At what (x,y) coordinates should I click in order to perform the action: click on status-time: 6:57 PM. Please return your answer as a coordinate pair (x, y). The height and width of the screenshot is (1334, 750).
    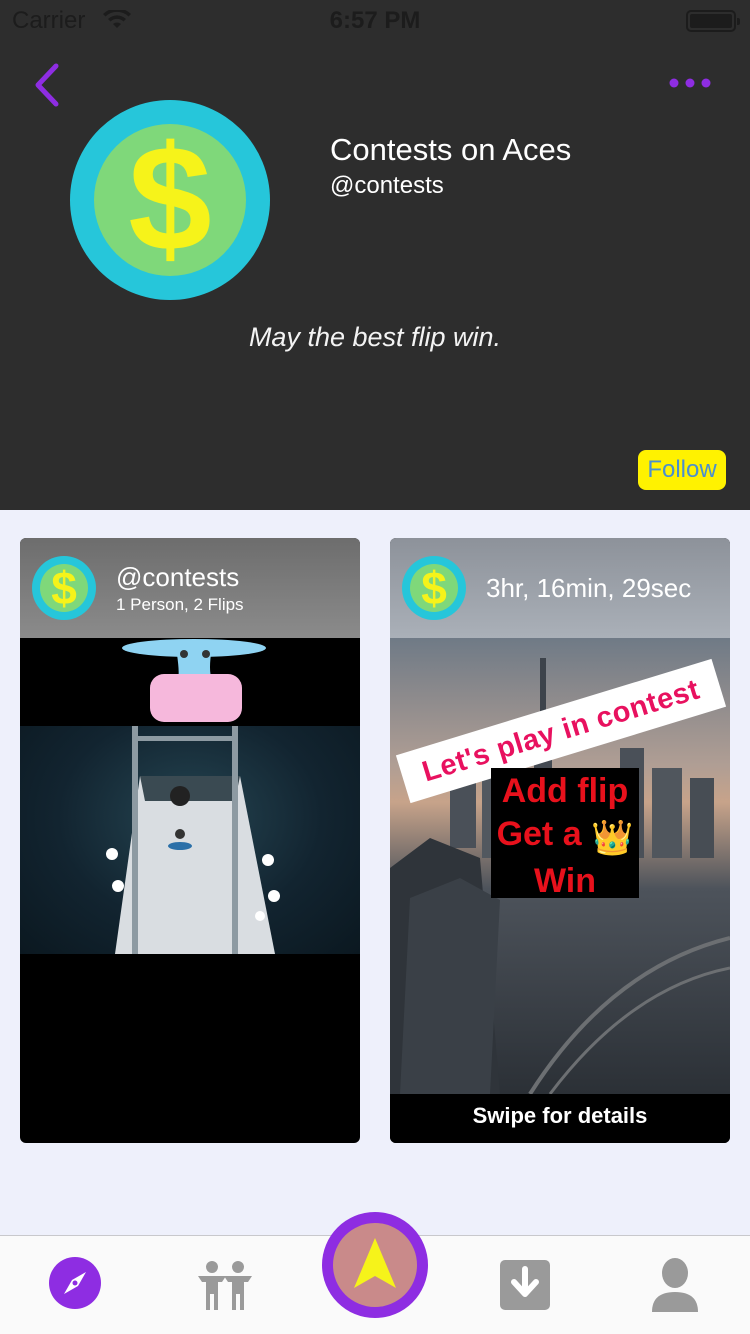
    Looking at the image, I should click on (375, 20).